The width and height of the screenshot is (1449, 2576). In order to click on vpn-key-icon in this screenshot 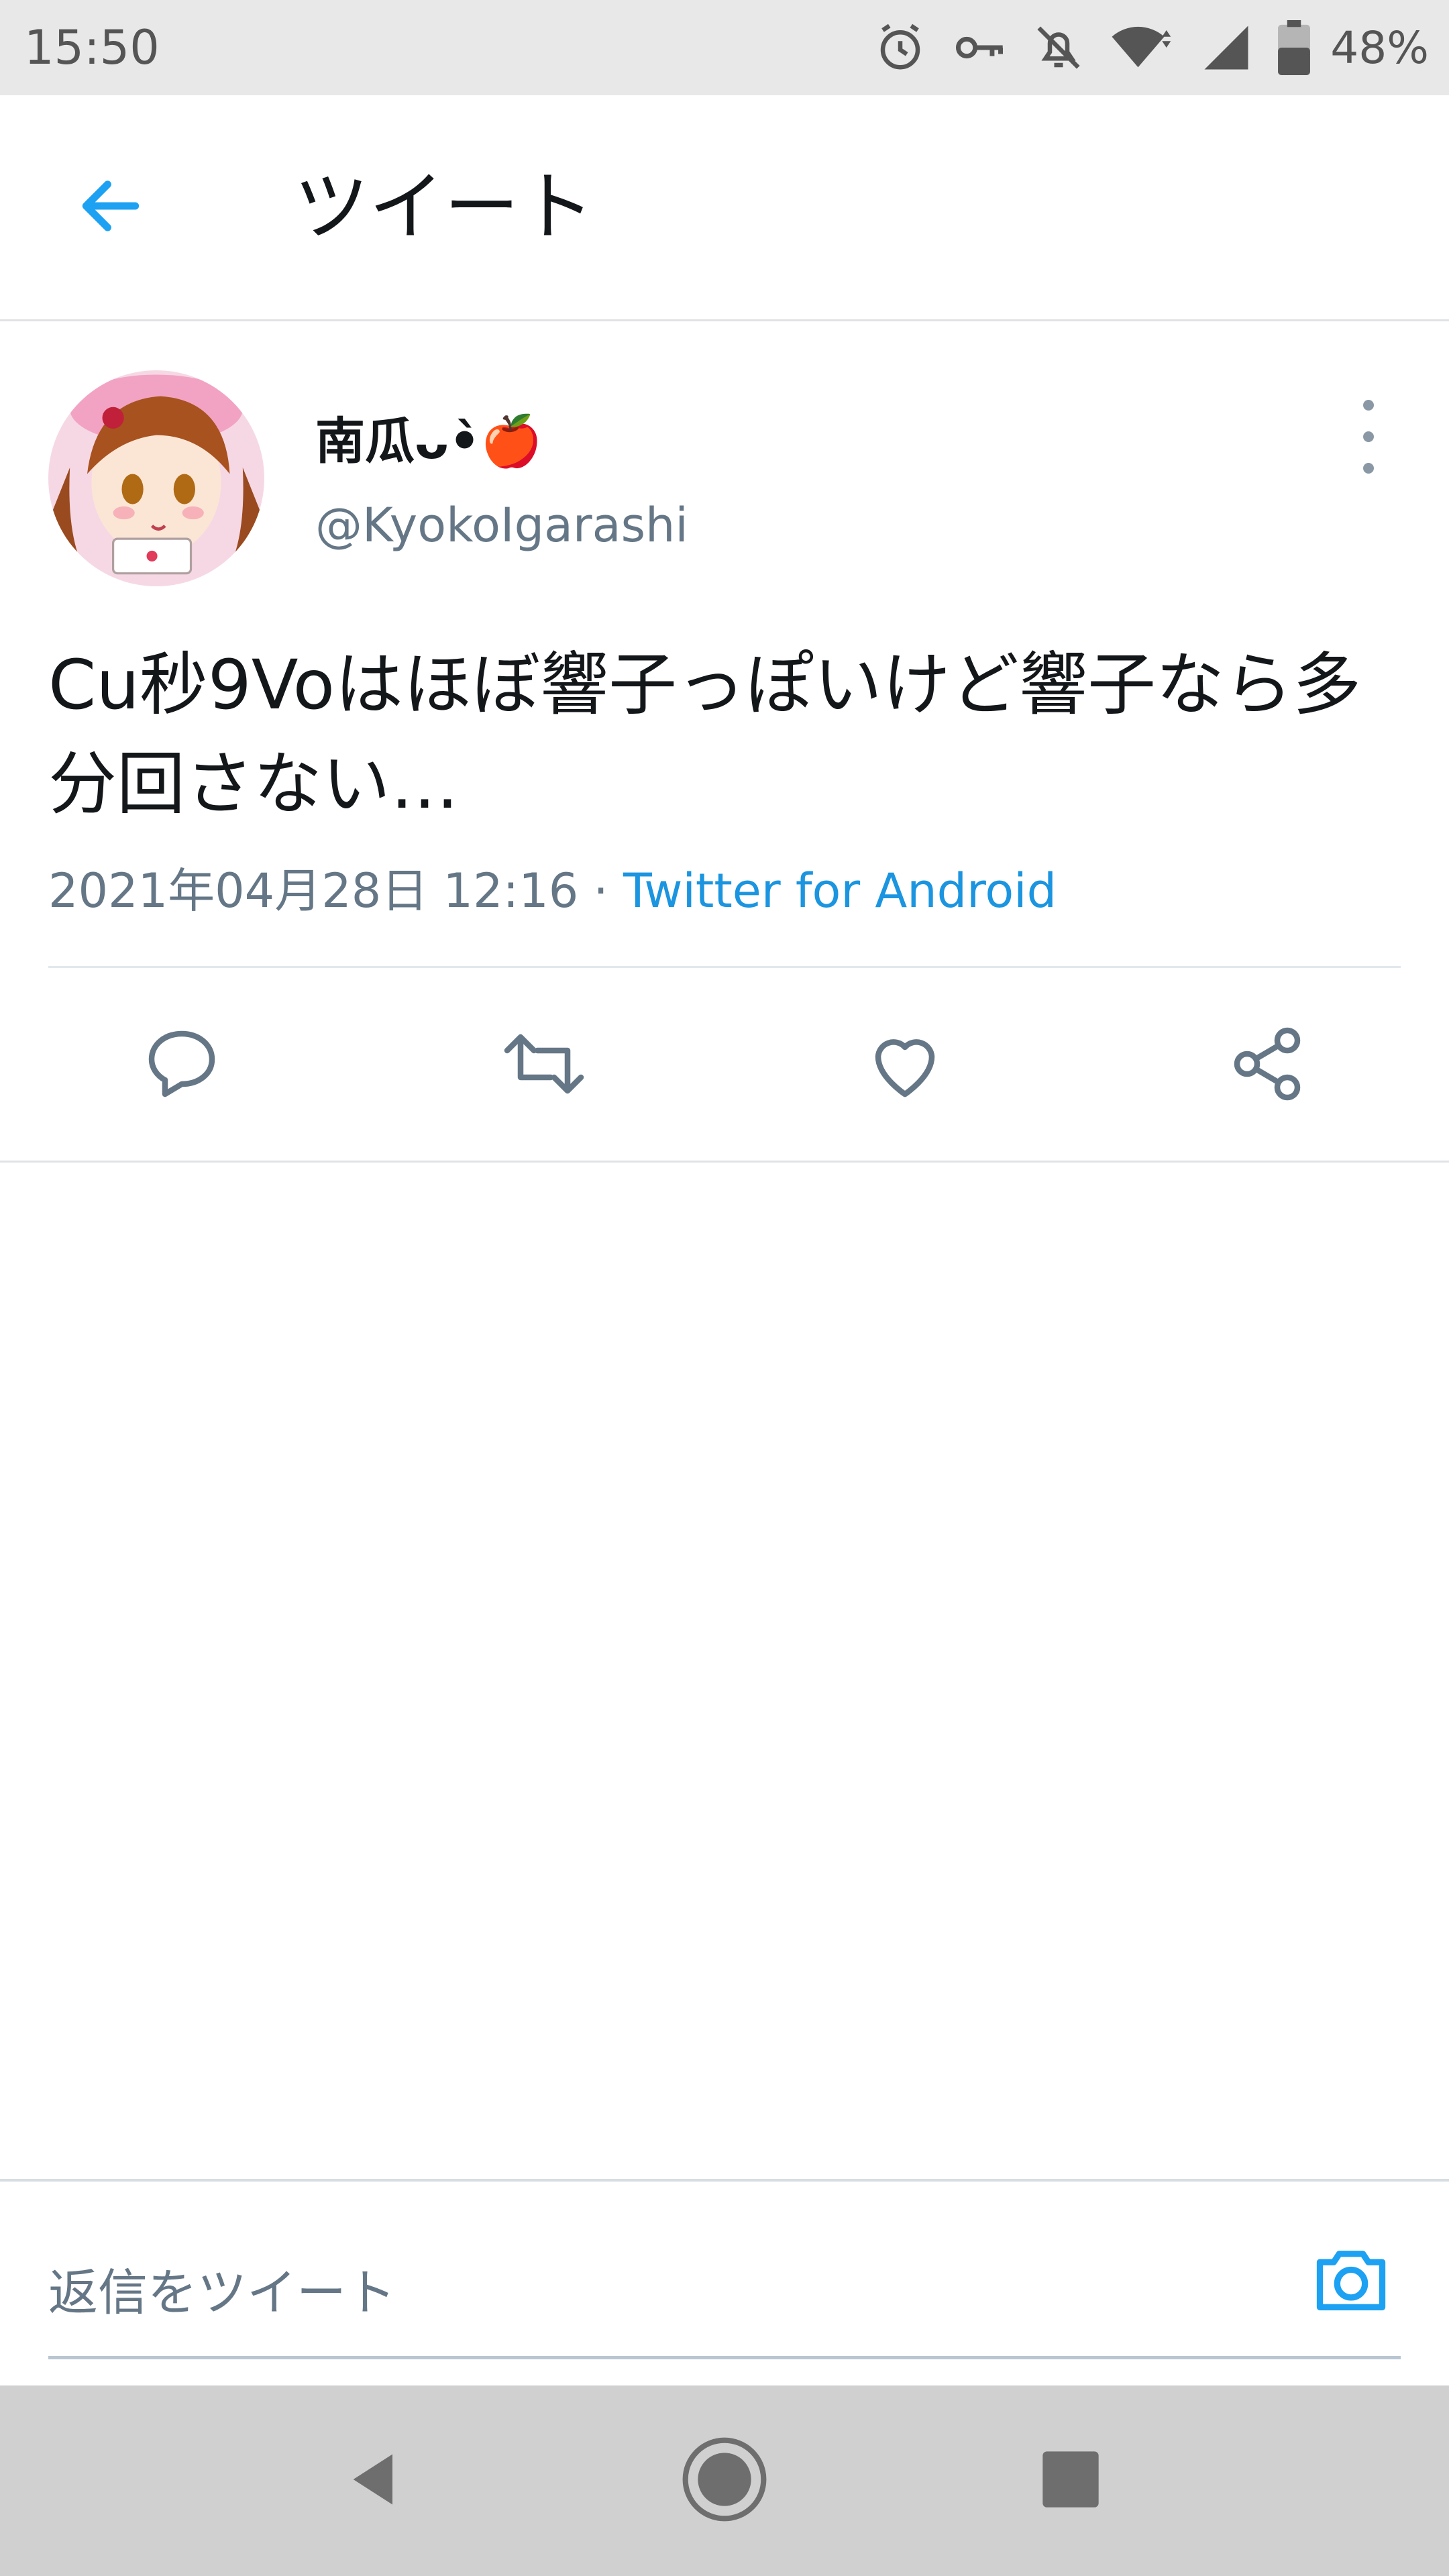, I will do `click(979, 47)`.